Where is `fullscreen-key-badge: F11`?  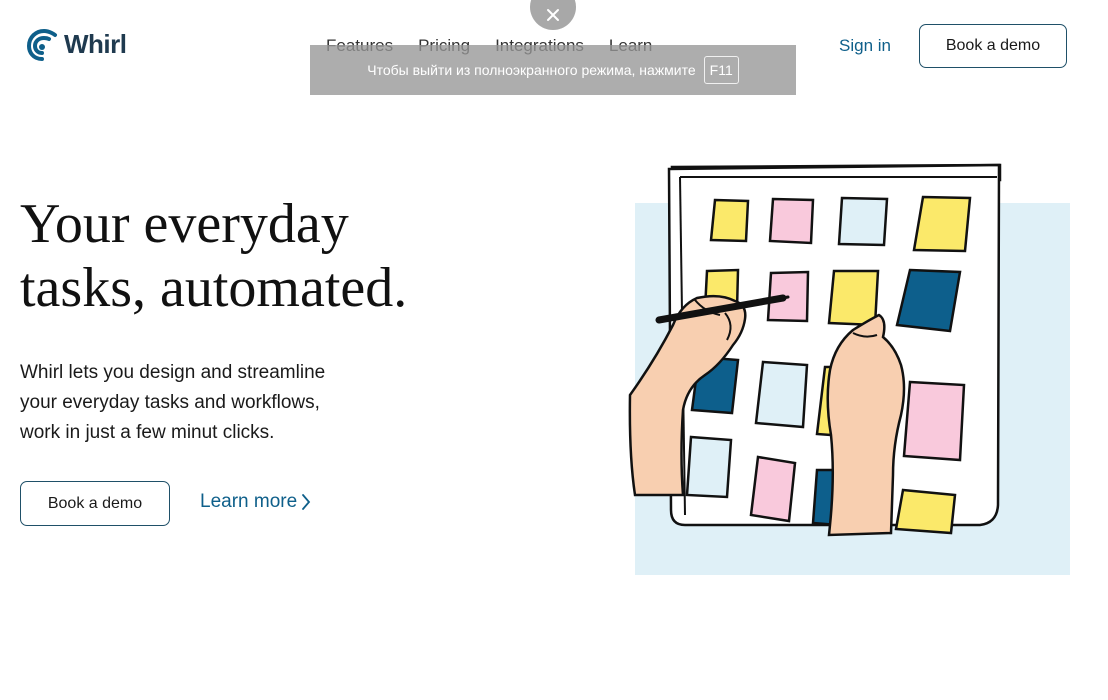
fullscreen-key-badge: F11 is located at coordinates (721, 70).